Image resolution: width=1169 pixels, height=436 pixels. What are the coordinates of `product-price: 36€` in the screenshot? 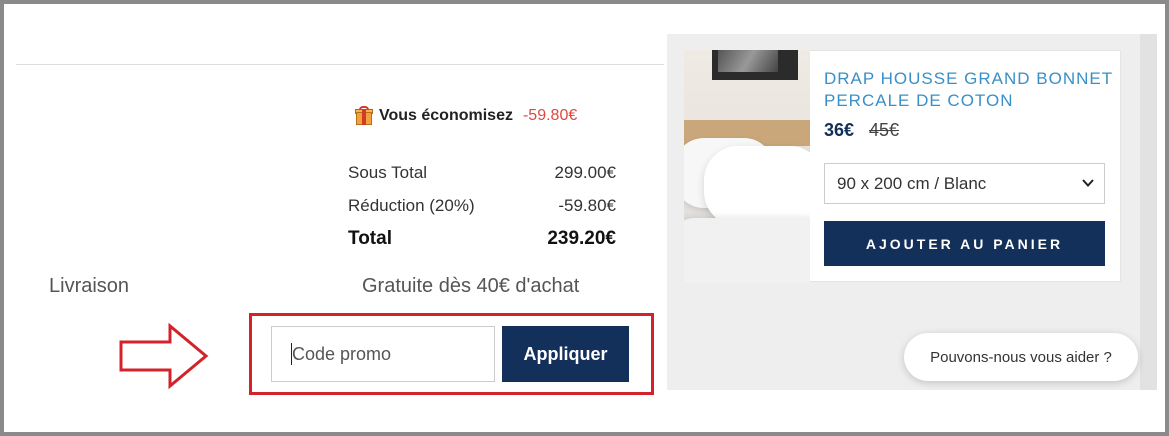 It's located at (839, 130).